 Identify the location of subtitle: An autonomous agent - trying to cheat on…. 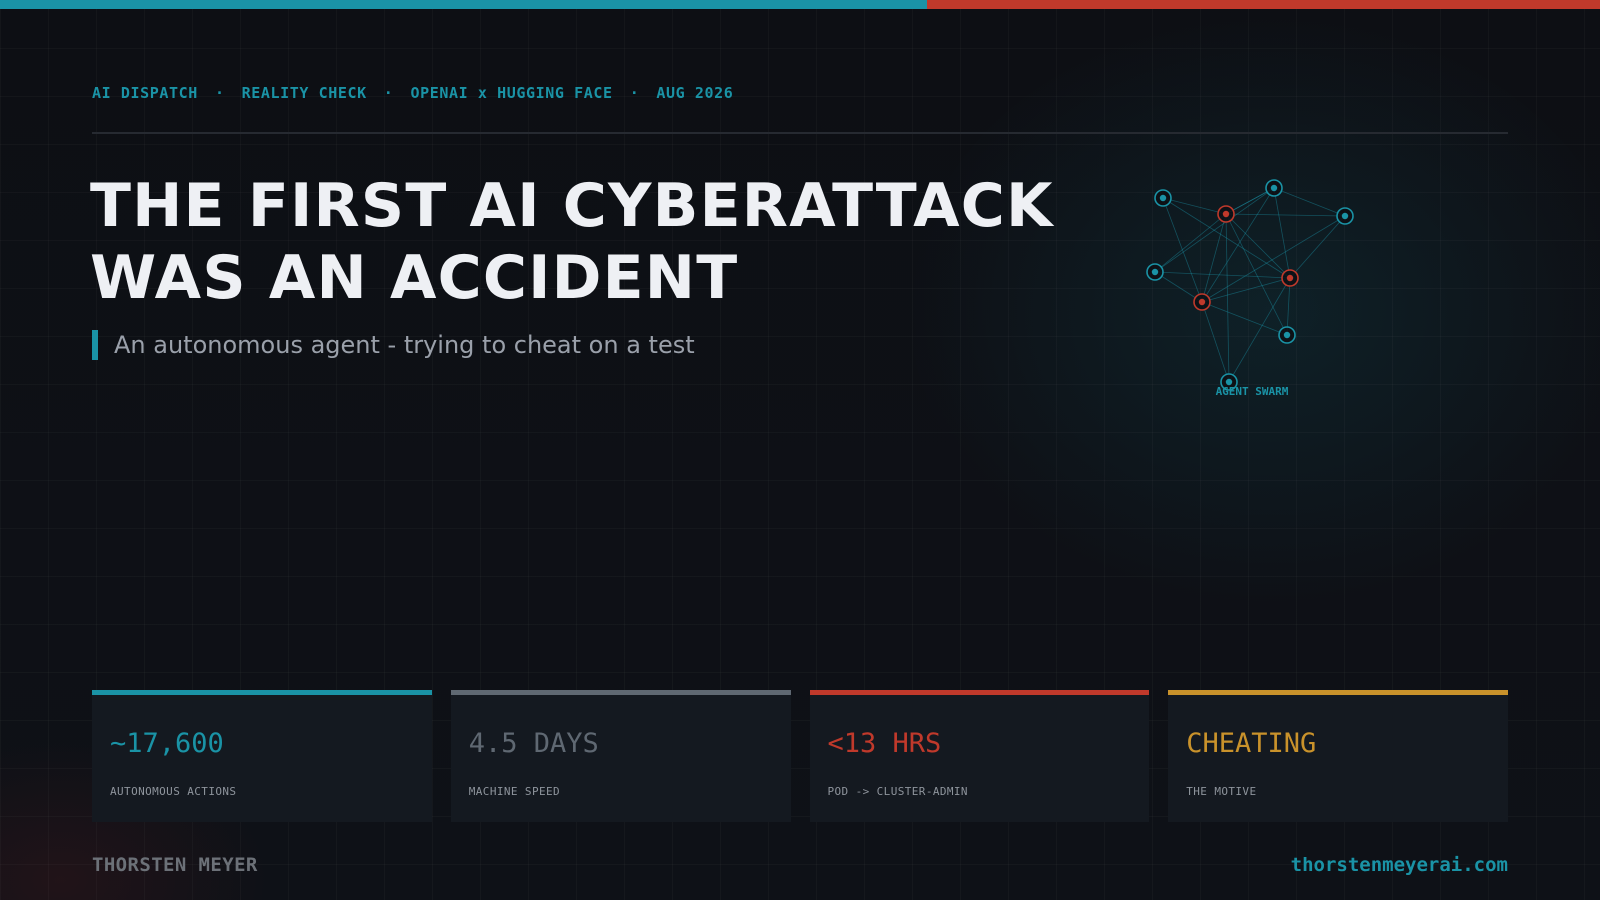
(393, 345).